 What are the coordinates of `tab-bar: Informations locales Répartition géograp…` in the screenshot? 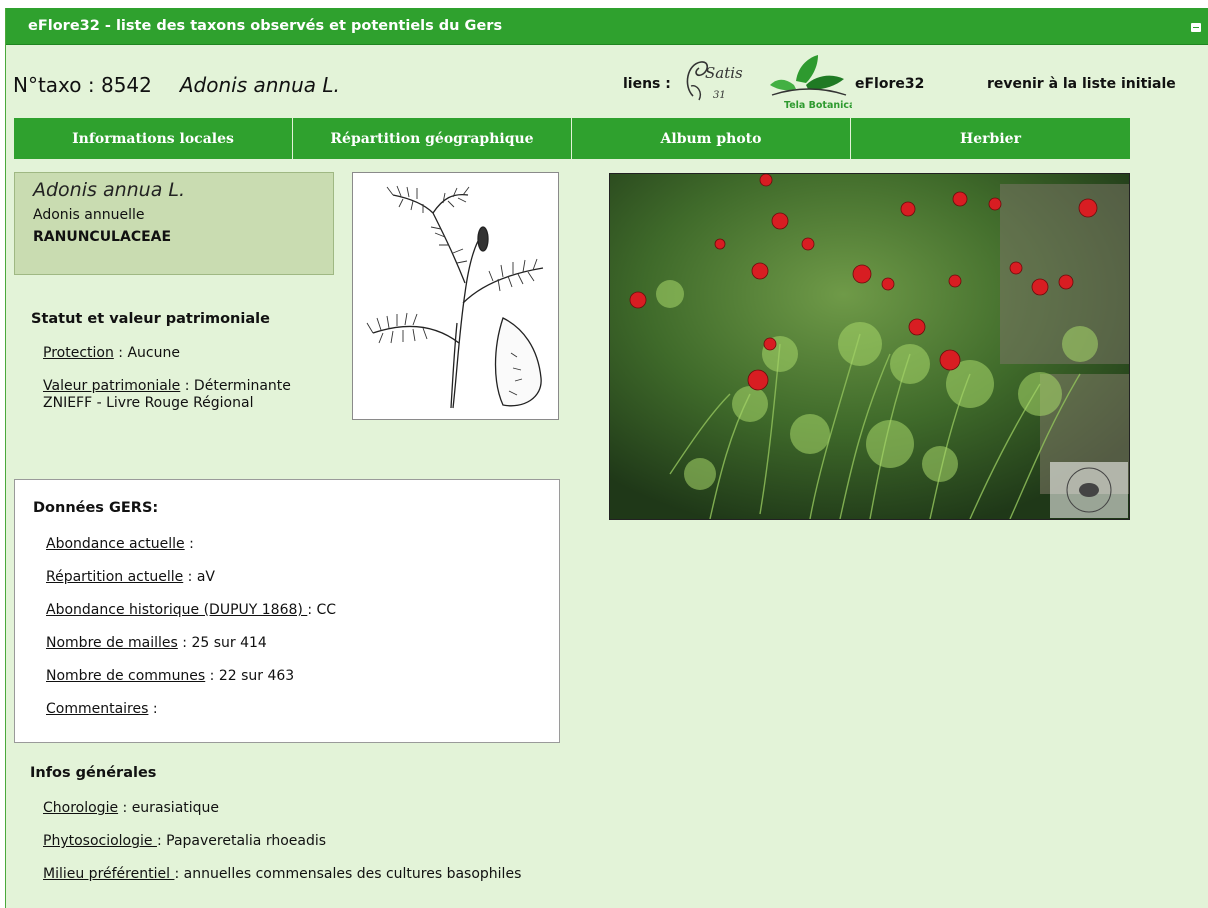 It's located at (573, 138).